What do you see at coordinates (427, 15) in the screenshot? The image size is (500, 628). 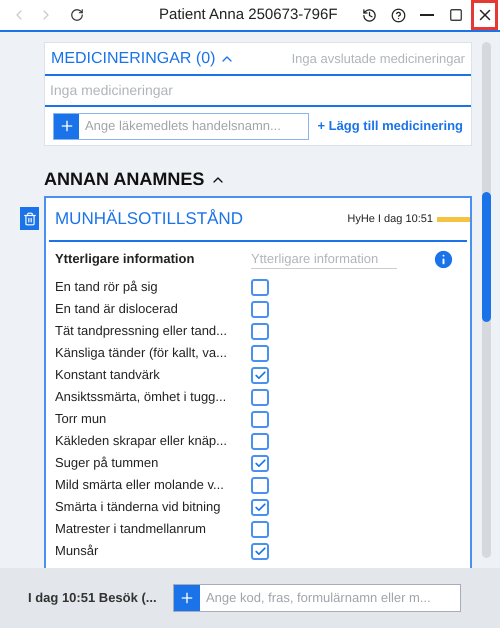 I see `minimize-icon` at bounding box center [427, 15].